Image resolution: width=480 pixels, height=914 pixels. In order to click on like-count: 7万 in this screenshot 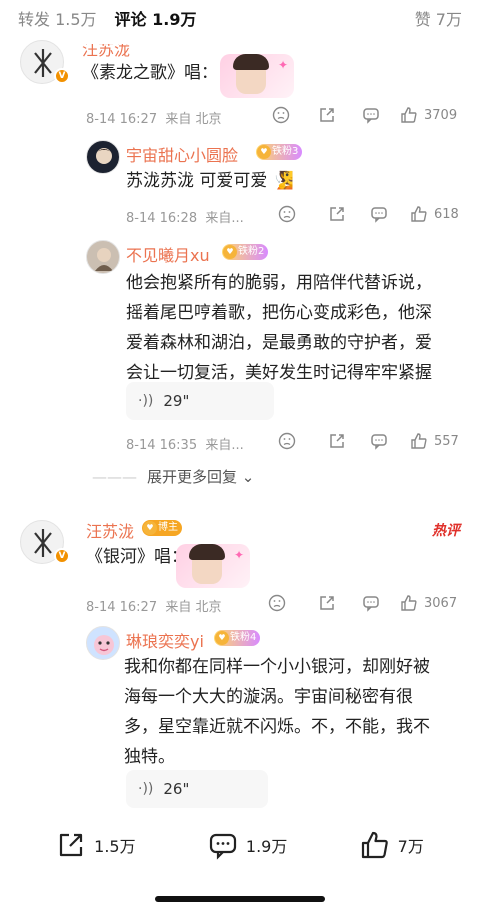, I will do `click(410, 846)`.